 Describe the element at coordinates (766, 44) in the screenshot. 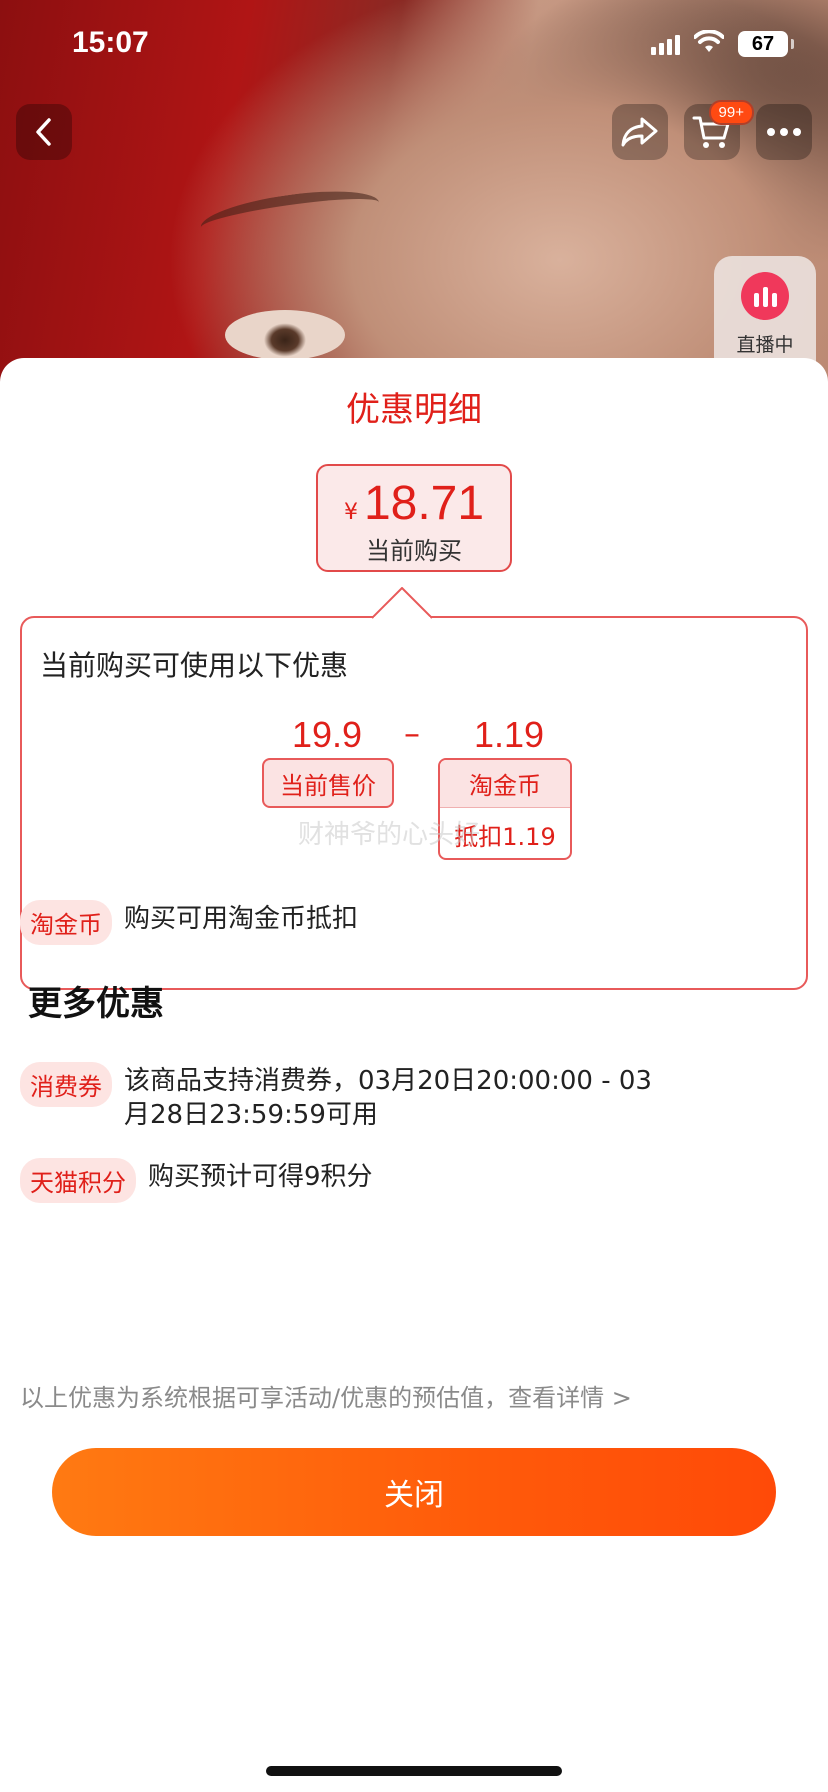

I see `battery-icon: 67` at that location.